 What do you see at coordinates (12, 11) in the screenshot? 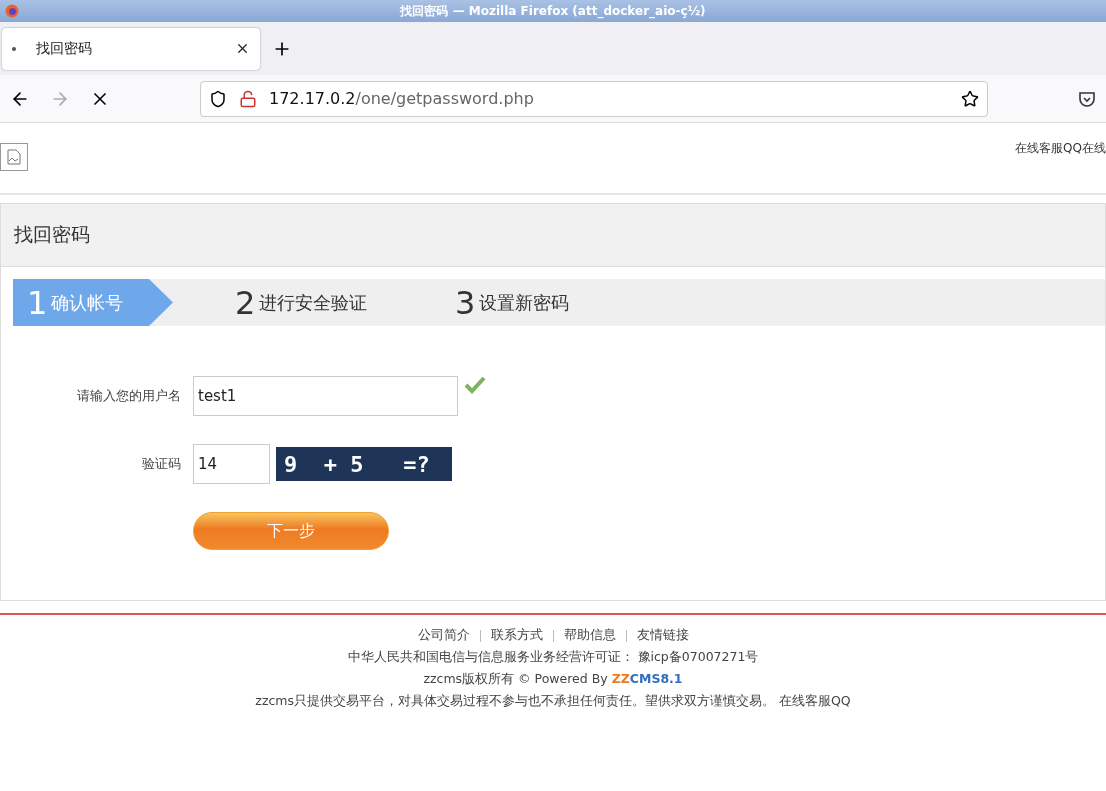
I see `browser-logo-icon` at bounding box center [12, 11].